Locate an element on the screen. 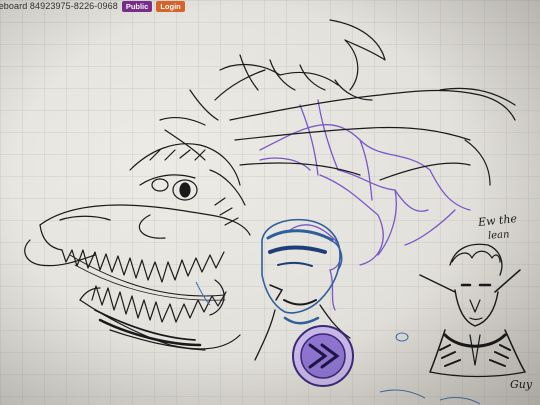 Image resolution: width=540 pixels, height=405 pixels. handwritten-note-lean: lean is located at coordinates (498, 235).